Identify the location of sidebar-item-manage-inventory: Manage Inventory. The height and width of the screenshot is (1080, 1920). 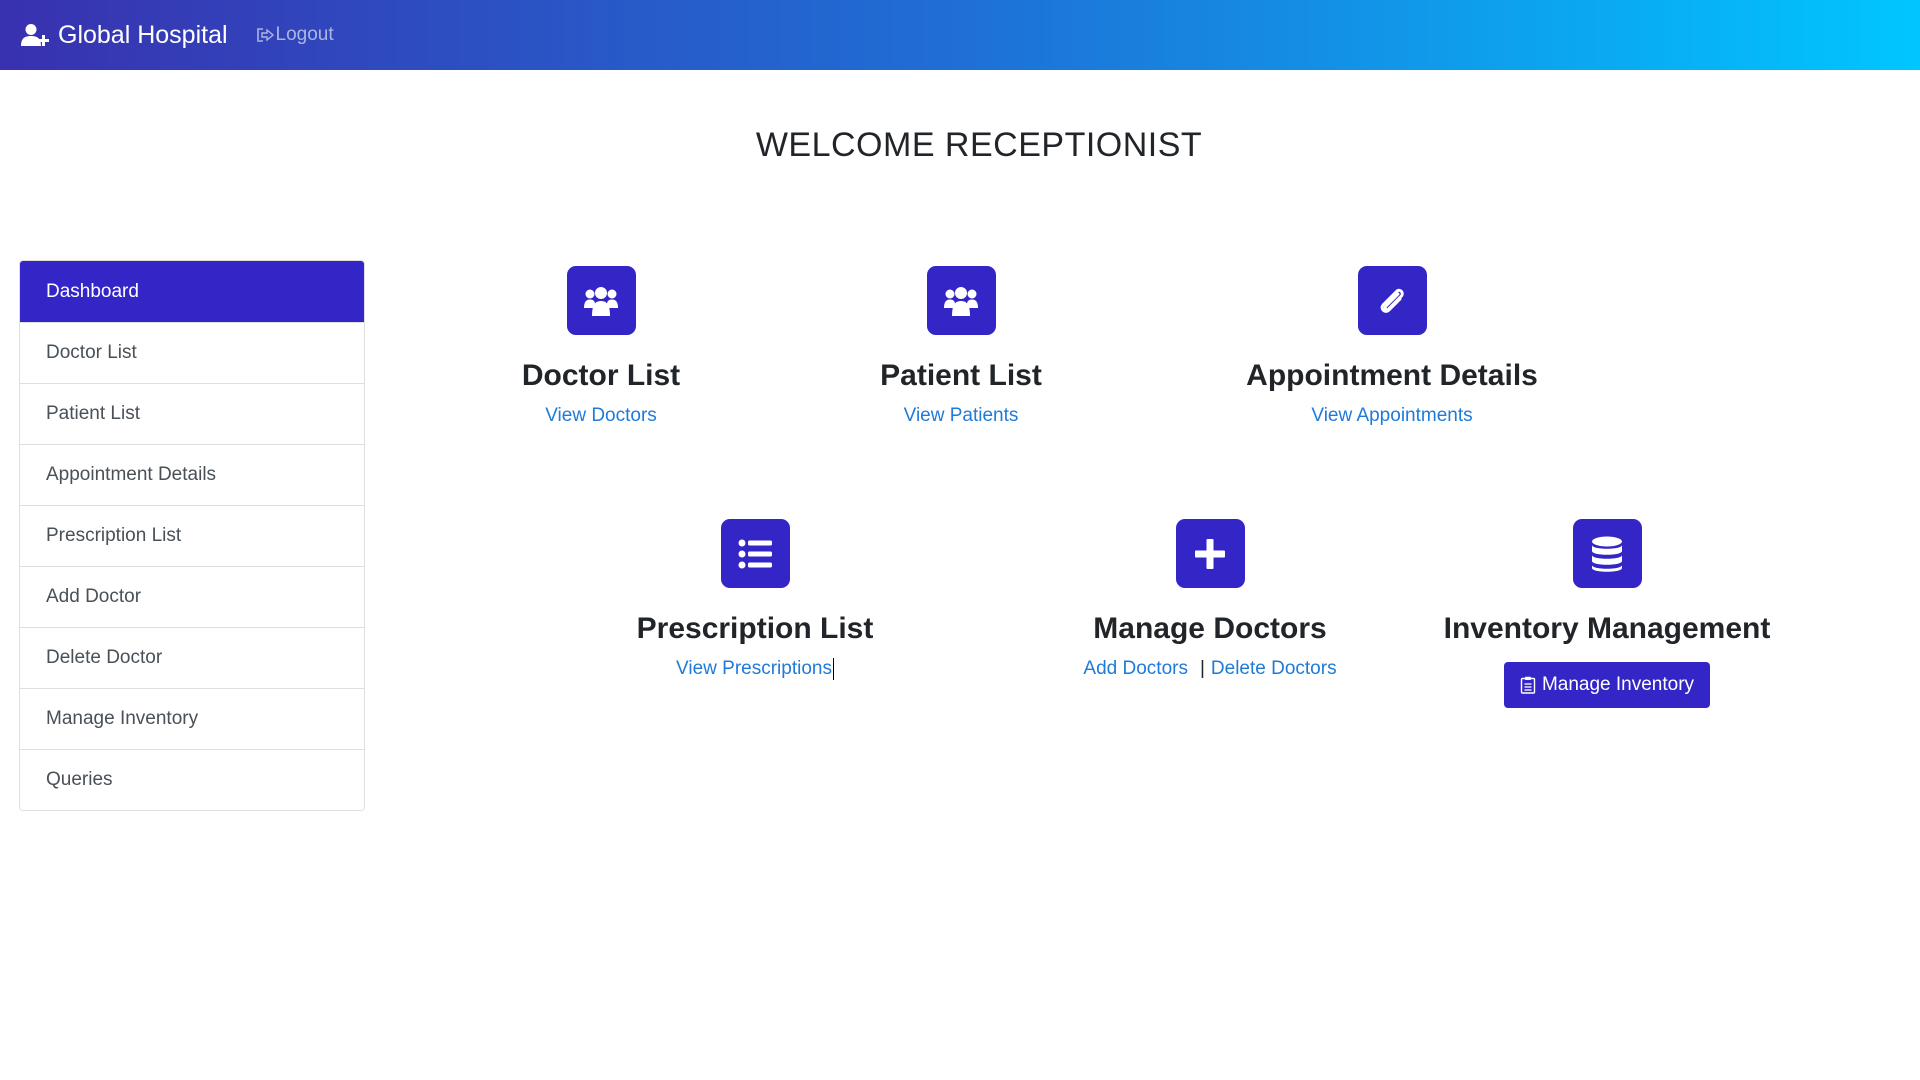
(192, 718).